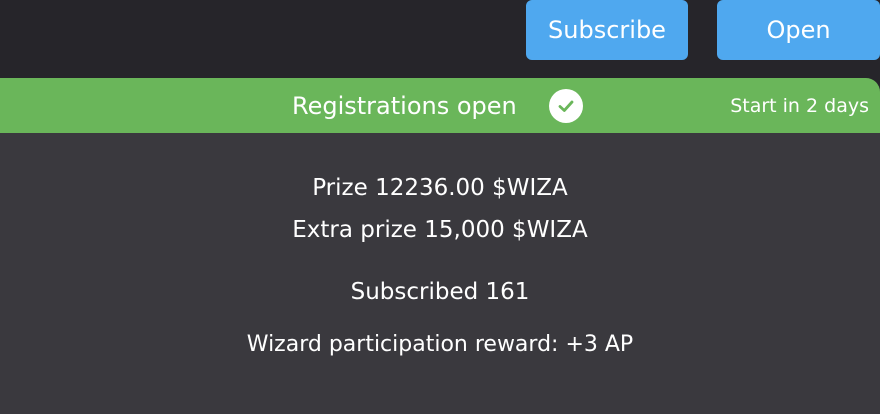 This screenshot has width=880, height=414. What do you see at coordinates (566, 106) in the screenshot?
I see `check-circle-icon` at bounding box center [566, 106].